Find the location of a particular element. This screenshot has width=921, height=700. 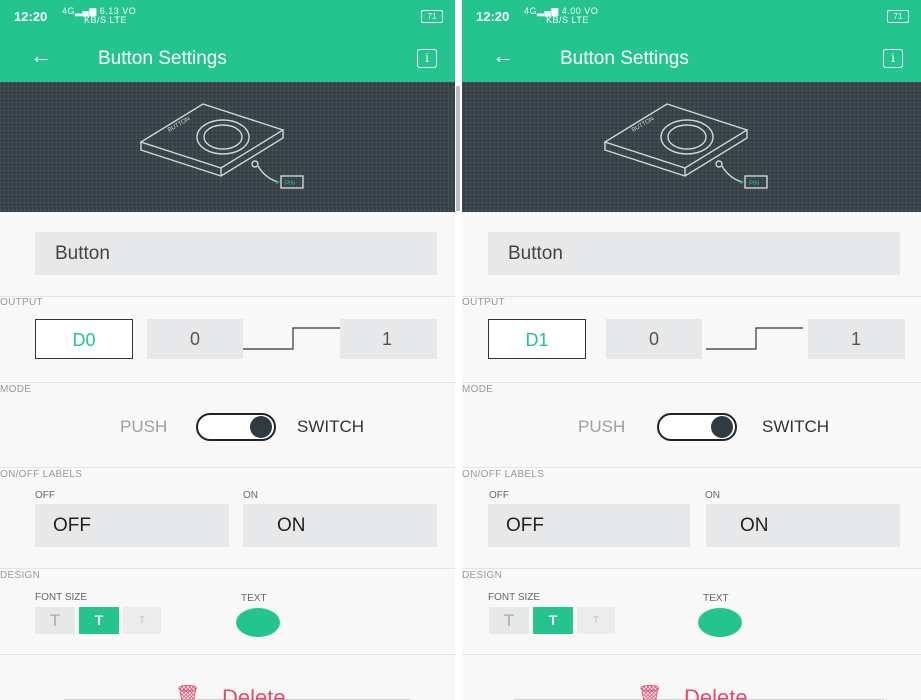

panel-divider is located at coordinates (458, 350).